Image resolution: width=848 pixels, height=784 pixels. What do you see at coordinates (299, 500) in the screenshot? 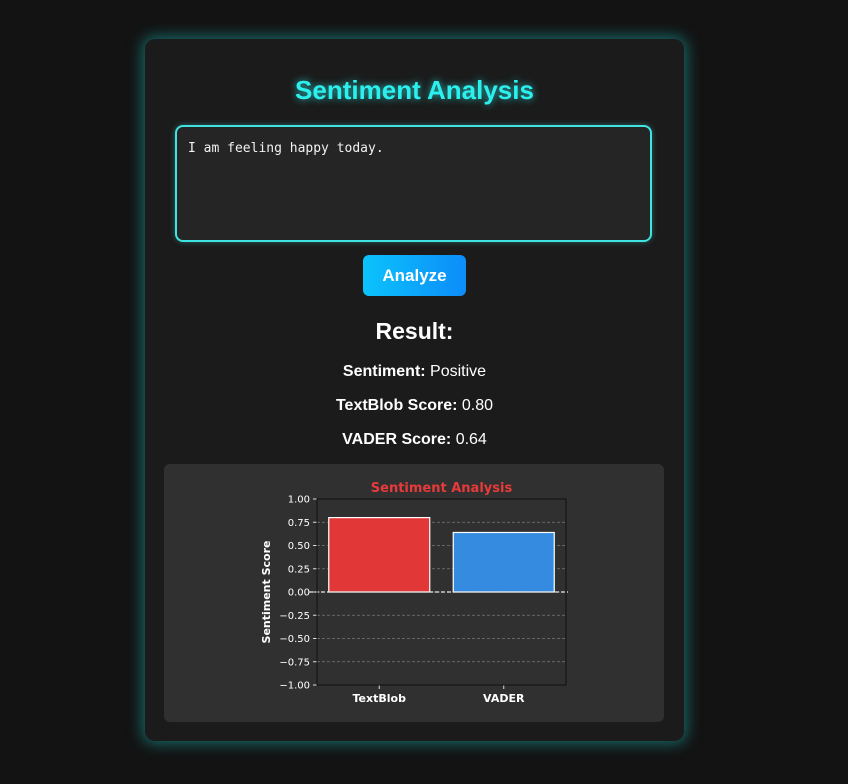
I see `y-tick-label: 1.00` at bounding box center [299, 500].